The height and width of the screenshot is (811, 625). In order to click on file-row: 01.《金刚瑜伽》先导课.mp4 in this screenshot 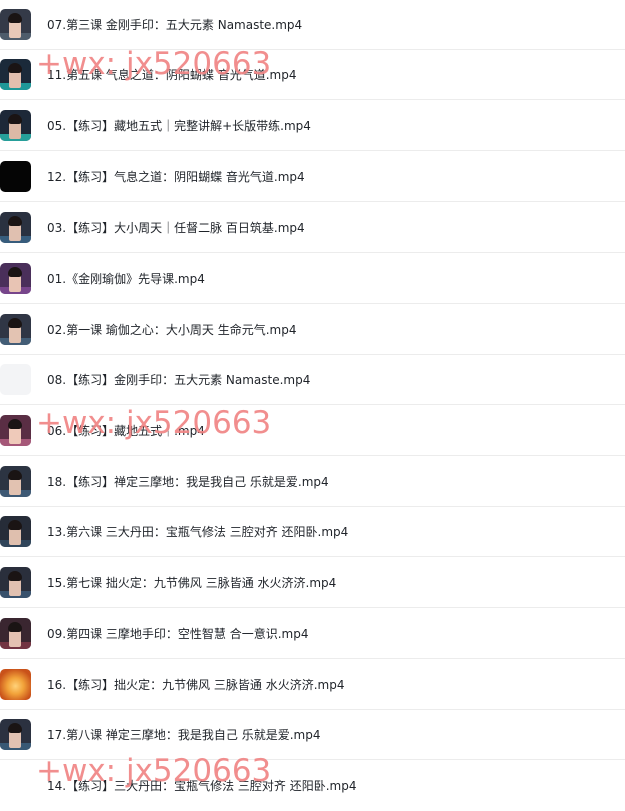, I will do `click(312, 279)`.